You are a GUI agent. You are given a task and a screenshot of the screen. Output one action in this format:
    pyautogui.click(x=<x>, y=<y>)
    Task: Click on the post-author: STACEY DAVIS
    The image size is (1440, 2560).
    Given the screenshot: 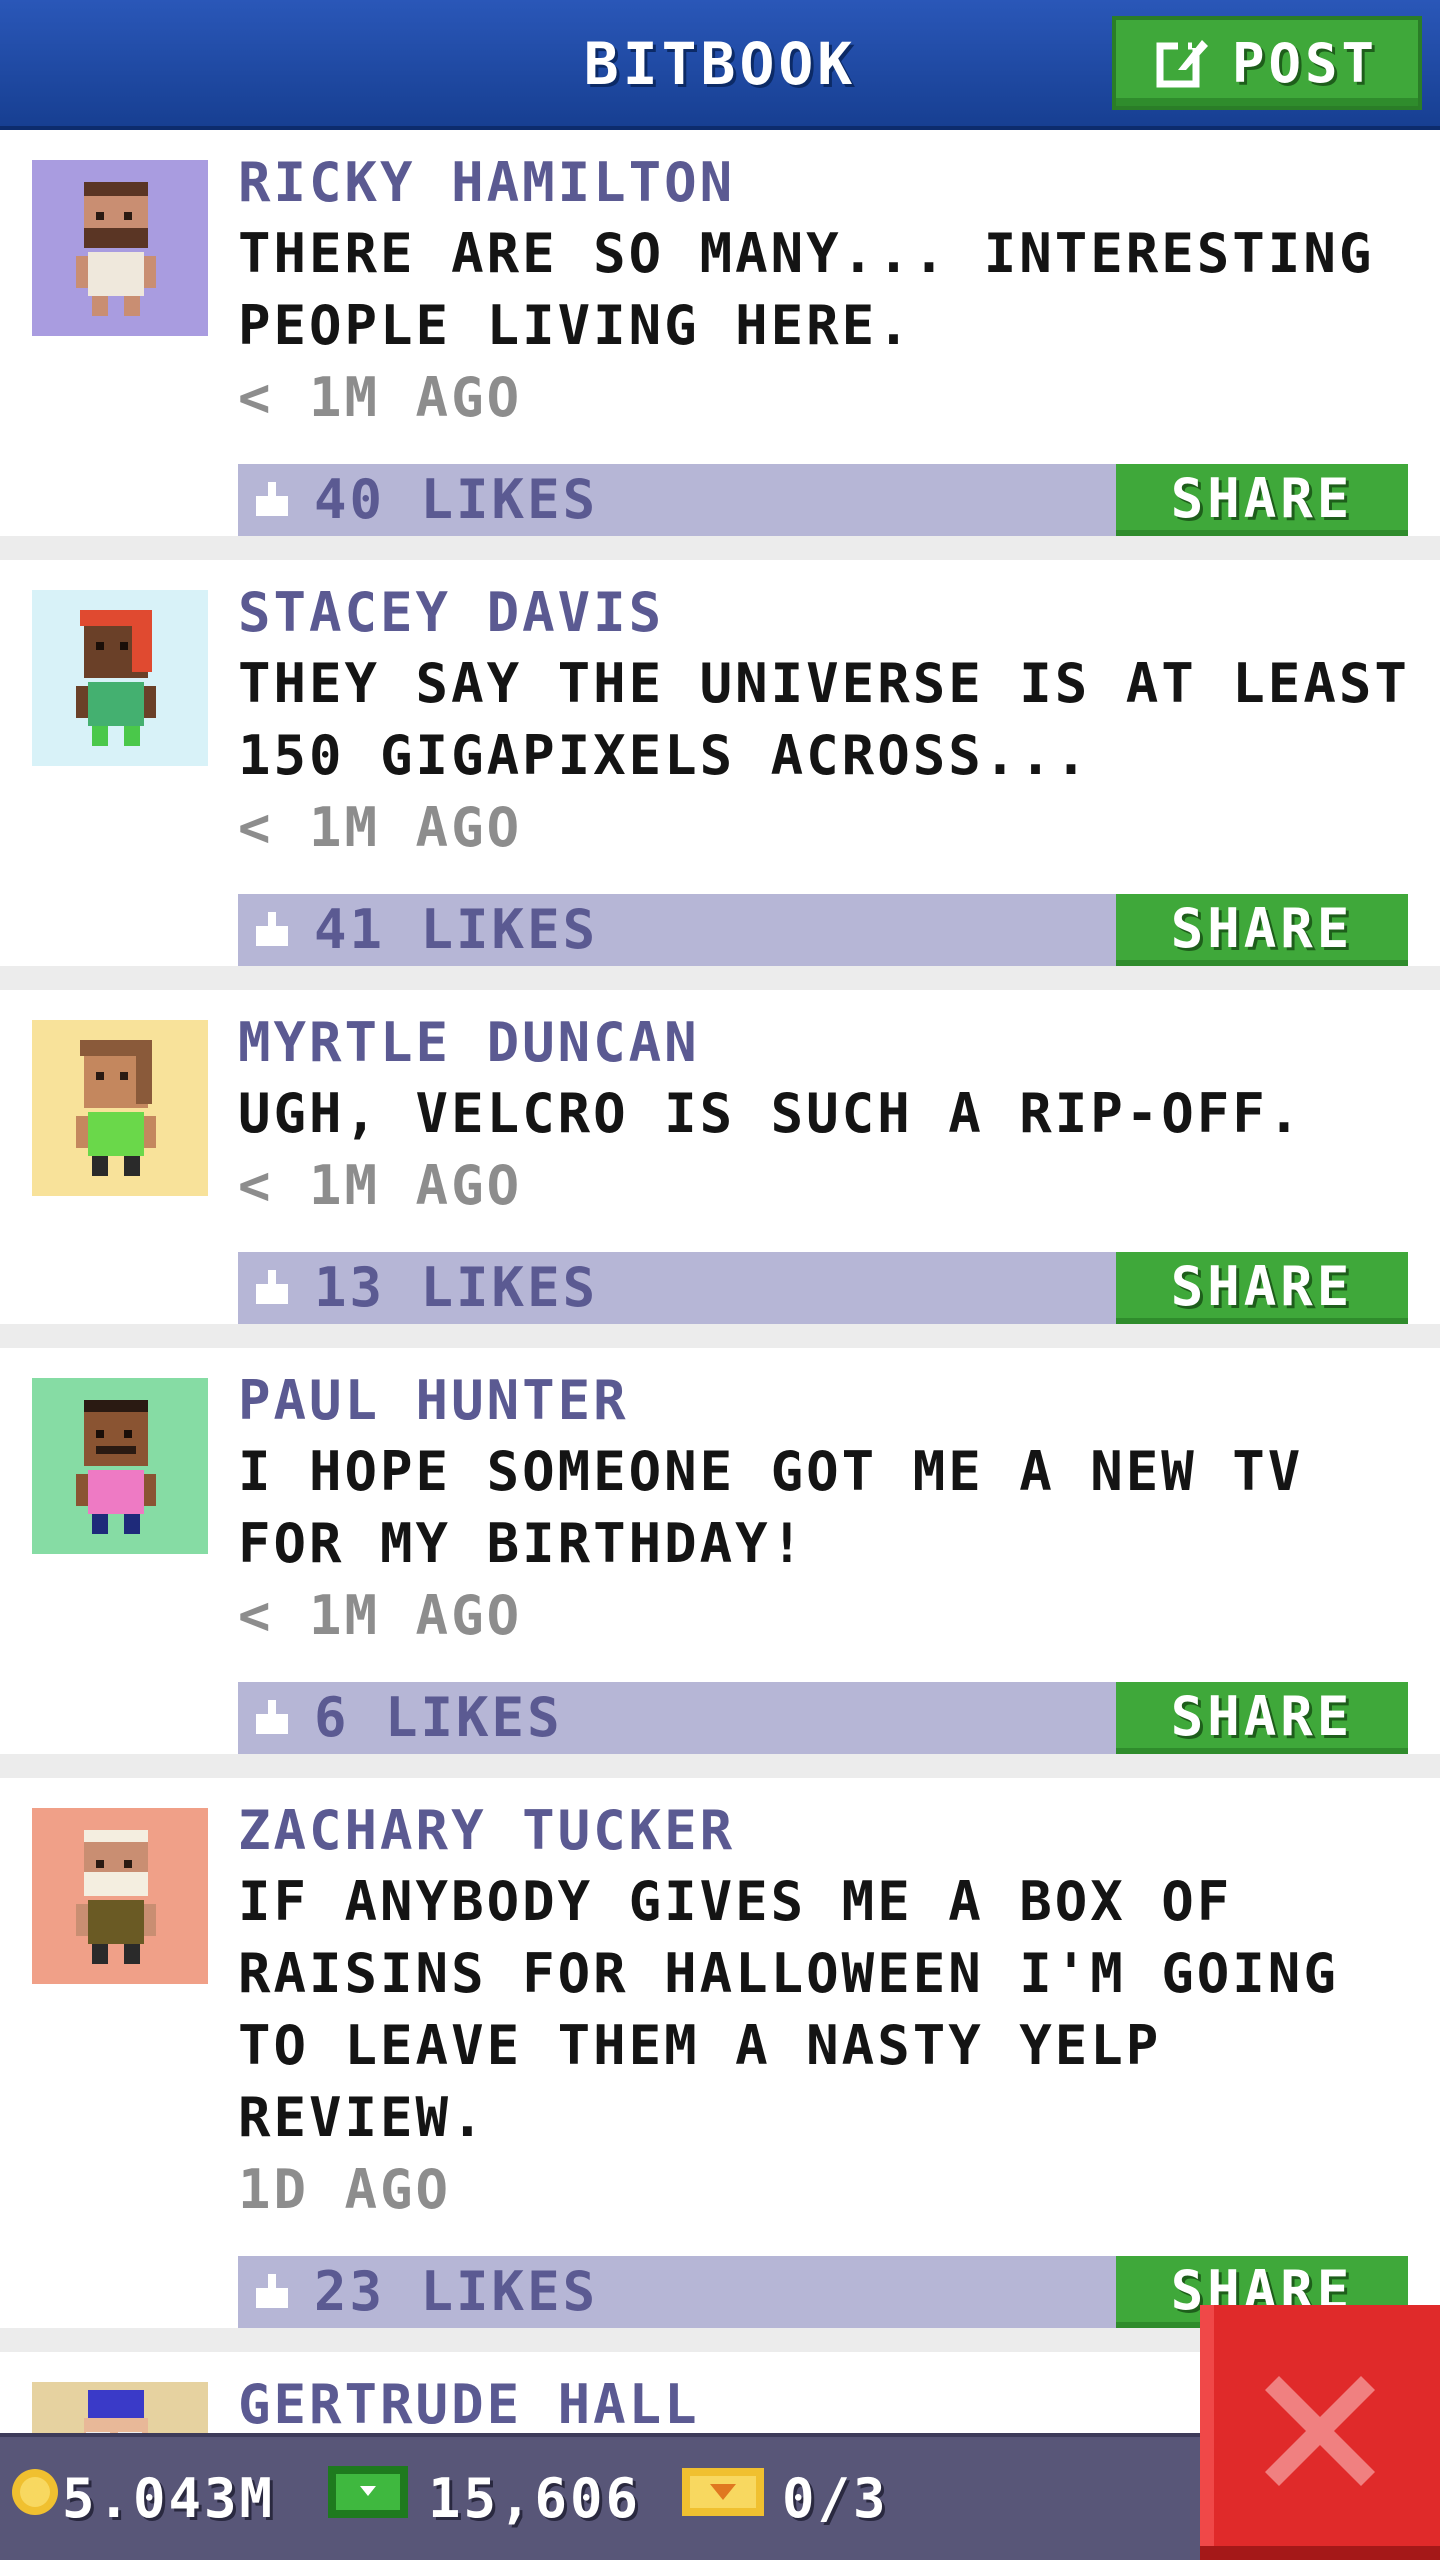 What is the action you would take?
    pyautogui.click(x=451, y=612)
    